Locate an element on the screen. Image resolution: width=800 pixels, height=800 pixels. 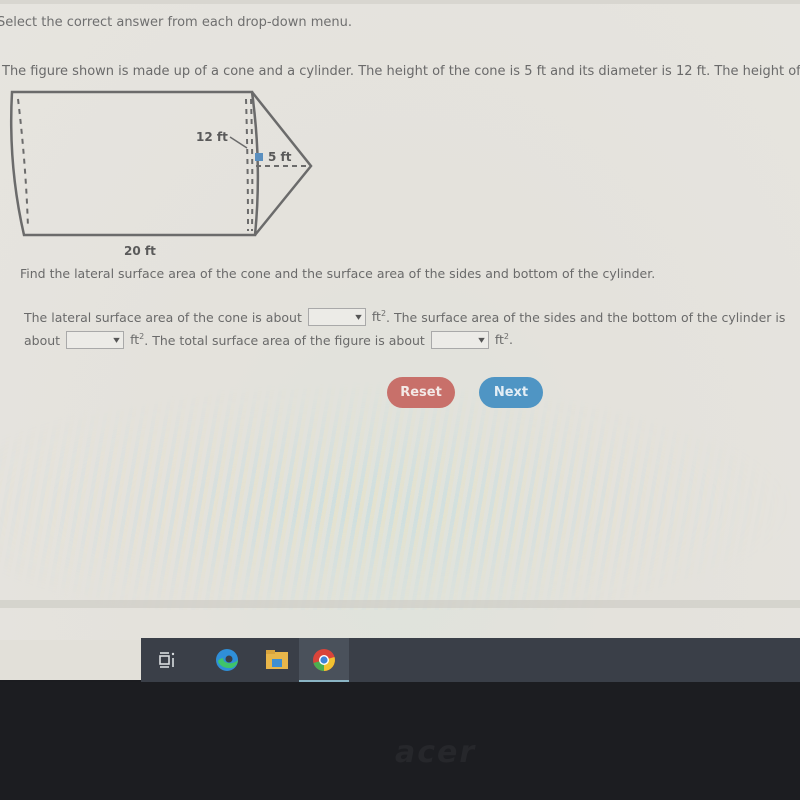
edge-icon is located at coordinates (227, 660).